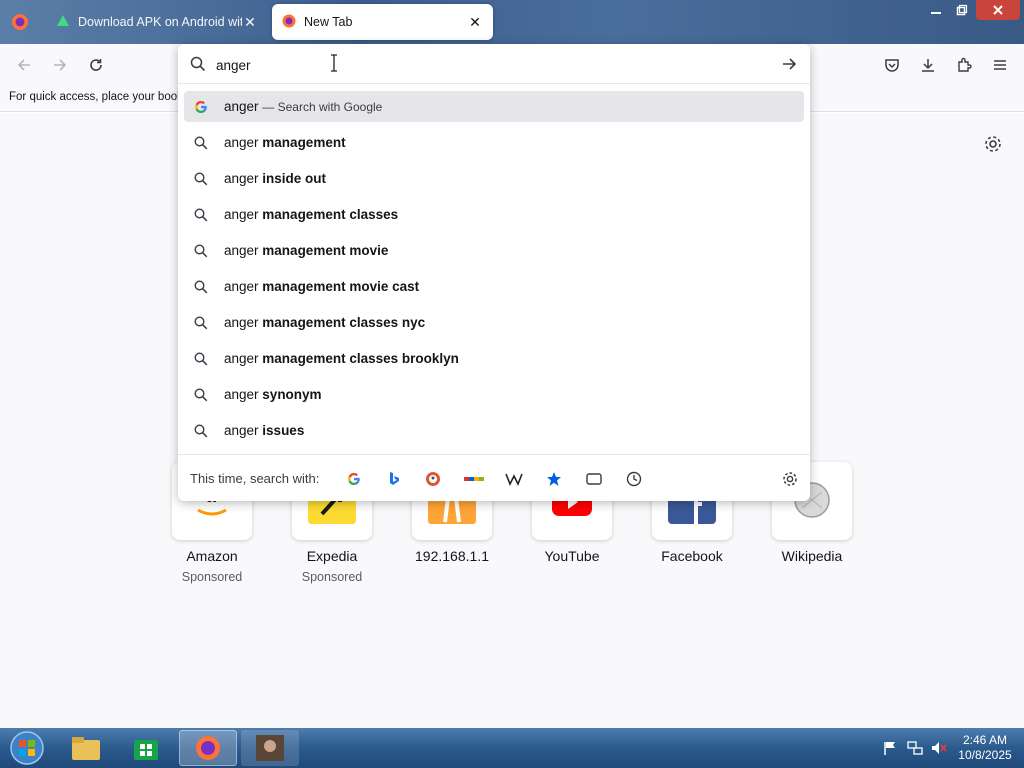 The image size is (1024, 768). Describe the element at coordinates (494, 214) in the screenshot. I see `suggestion-item: anger management classes` at that location.